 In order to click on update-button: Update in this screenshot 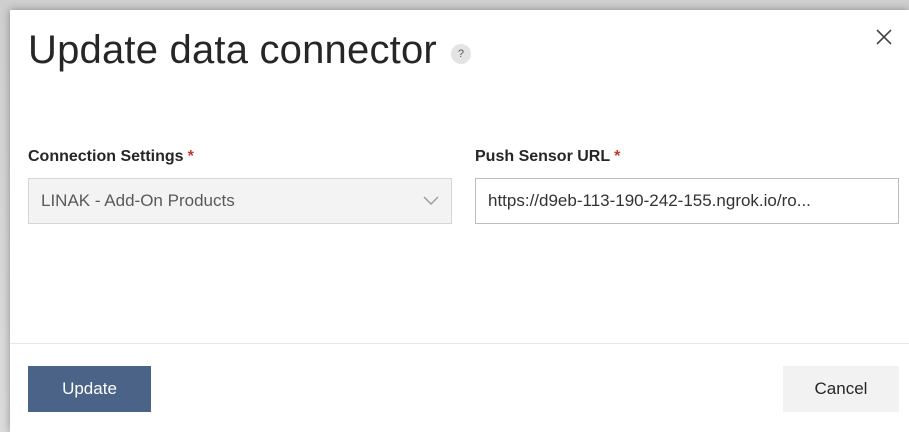, I will do `click(89, 389)`.